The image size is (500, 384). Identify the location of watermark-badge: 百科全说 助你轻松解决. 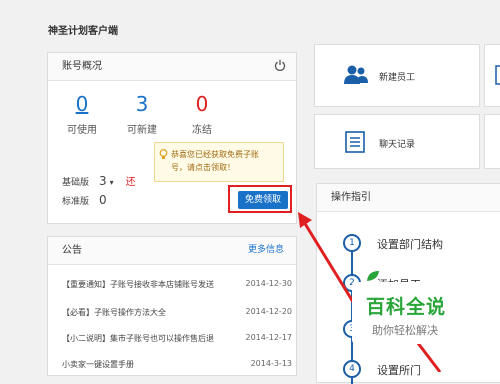
(409, 307).